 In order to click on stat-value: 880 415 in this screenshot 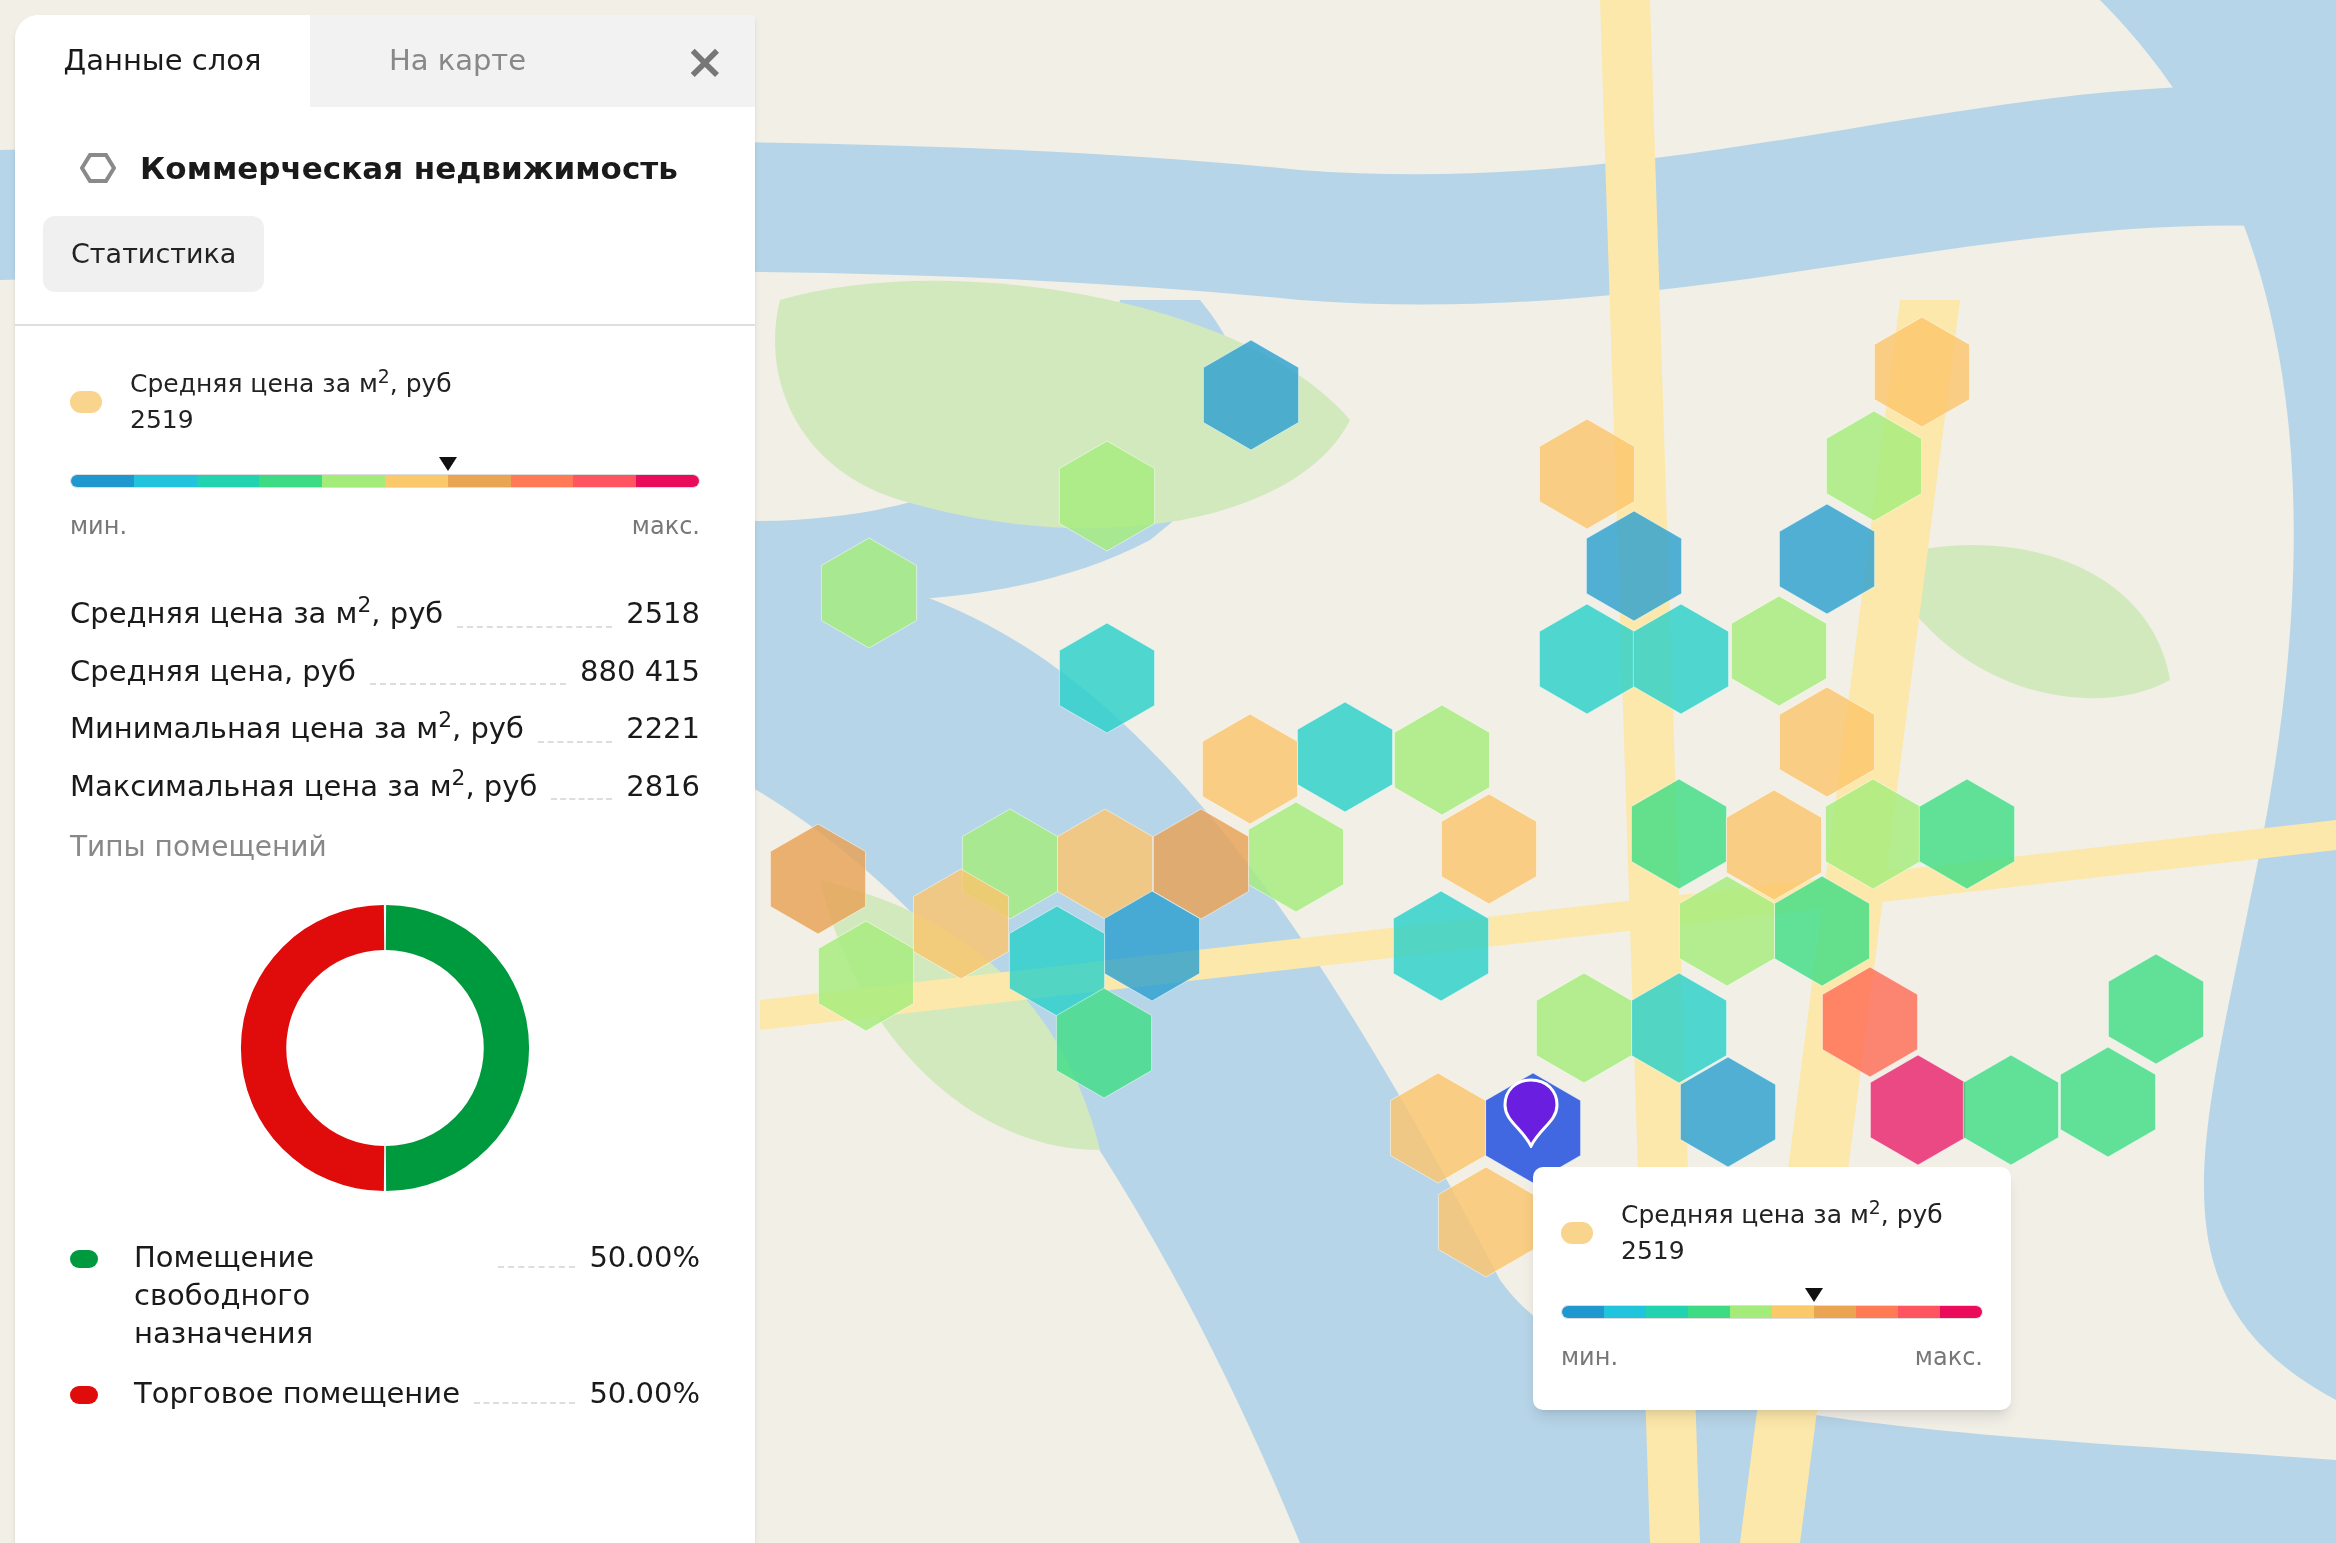, I will do `click(640, 671)`.